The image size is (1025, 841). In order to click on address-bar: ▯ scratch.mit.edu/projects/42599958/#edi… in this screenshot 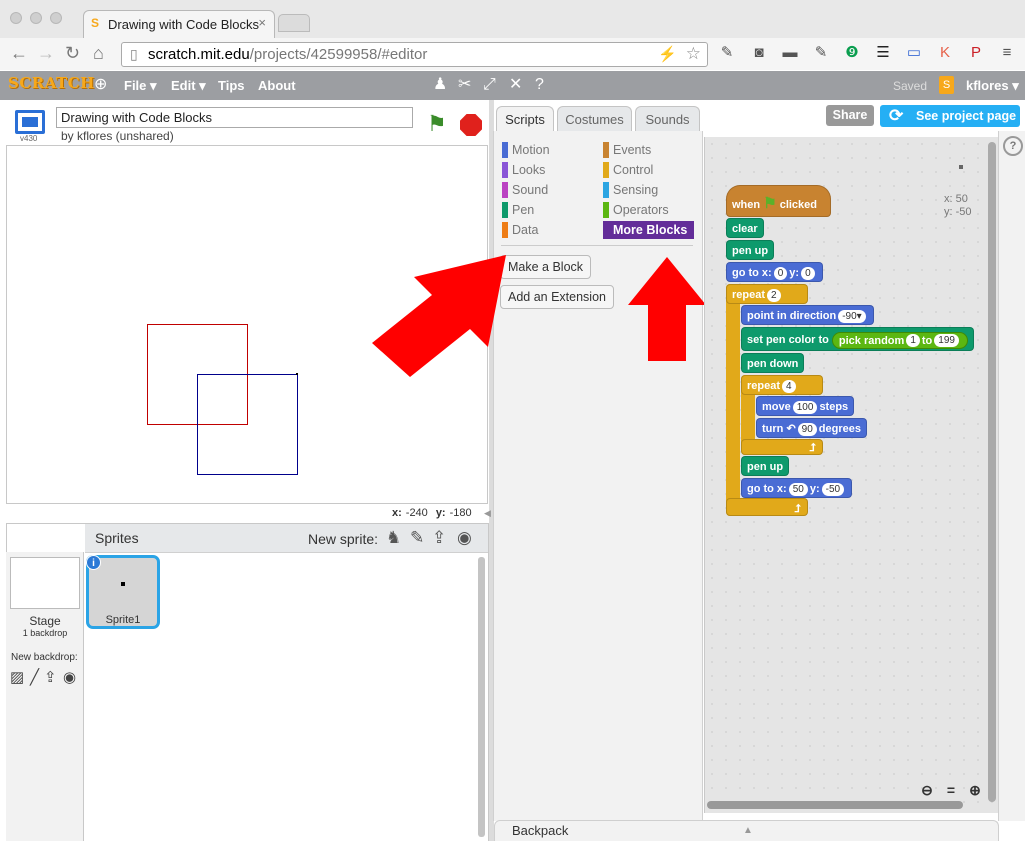, I will do `click(414, 54)`.